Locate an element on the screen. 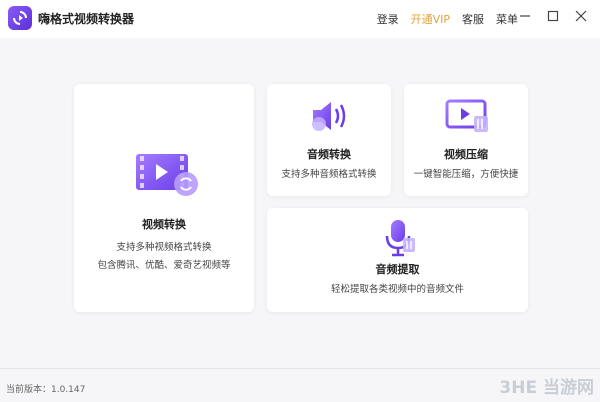 Image resolution: width=600 pixels, height=402 pixels. speaker-icon is located at coordinates (330, 116).